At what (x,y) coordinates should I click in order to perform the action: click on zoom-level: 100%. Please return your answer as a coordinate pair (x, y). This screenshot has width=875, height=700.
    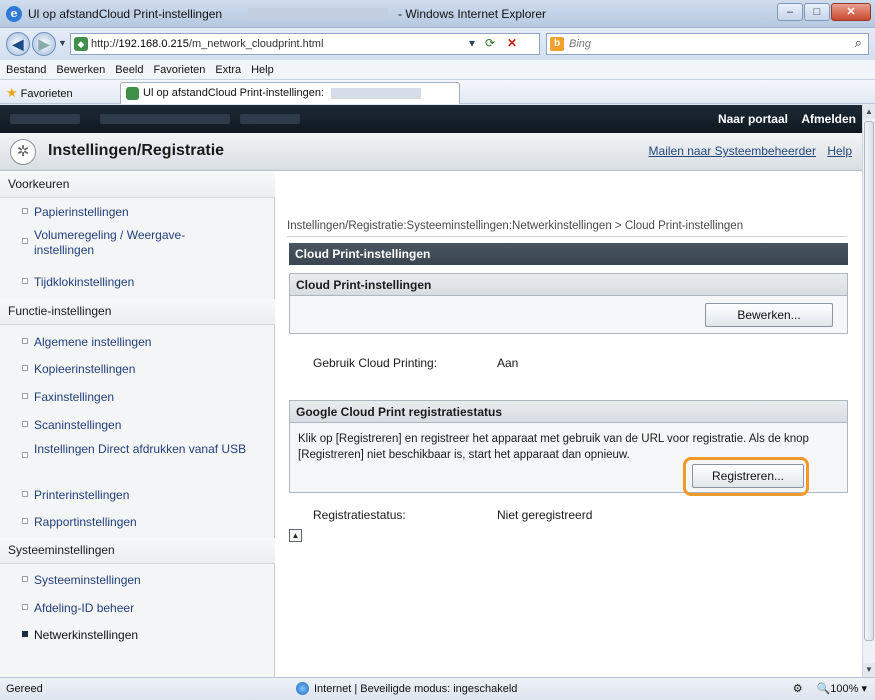
    Looking at the image, I should click on (844, 689).